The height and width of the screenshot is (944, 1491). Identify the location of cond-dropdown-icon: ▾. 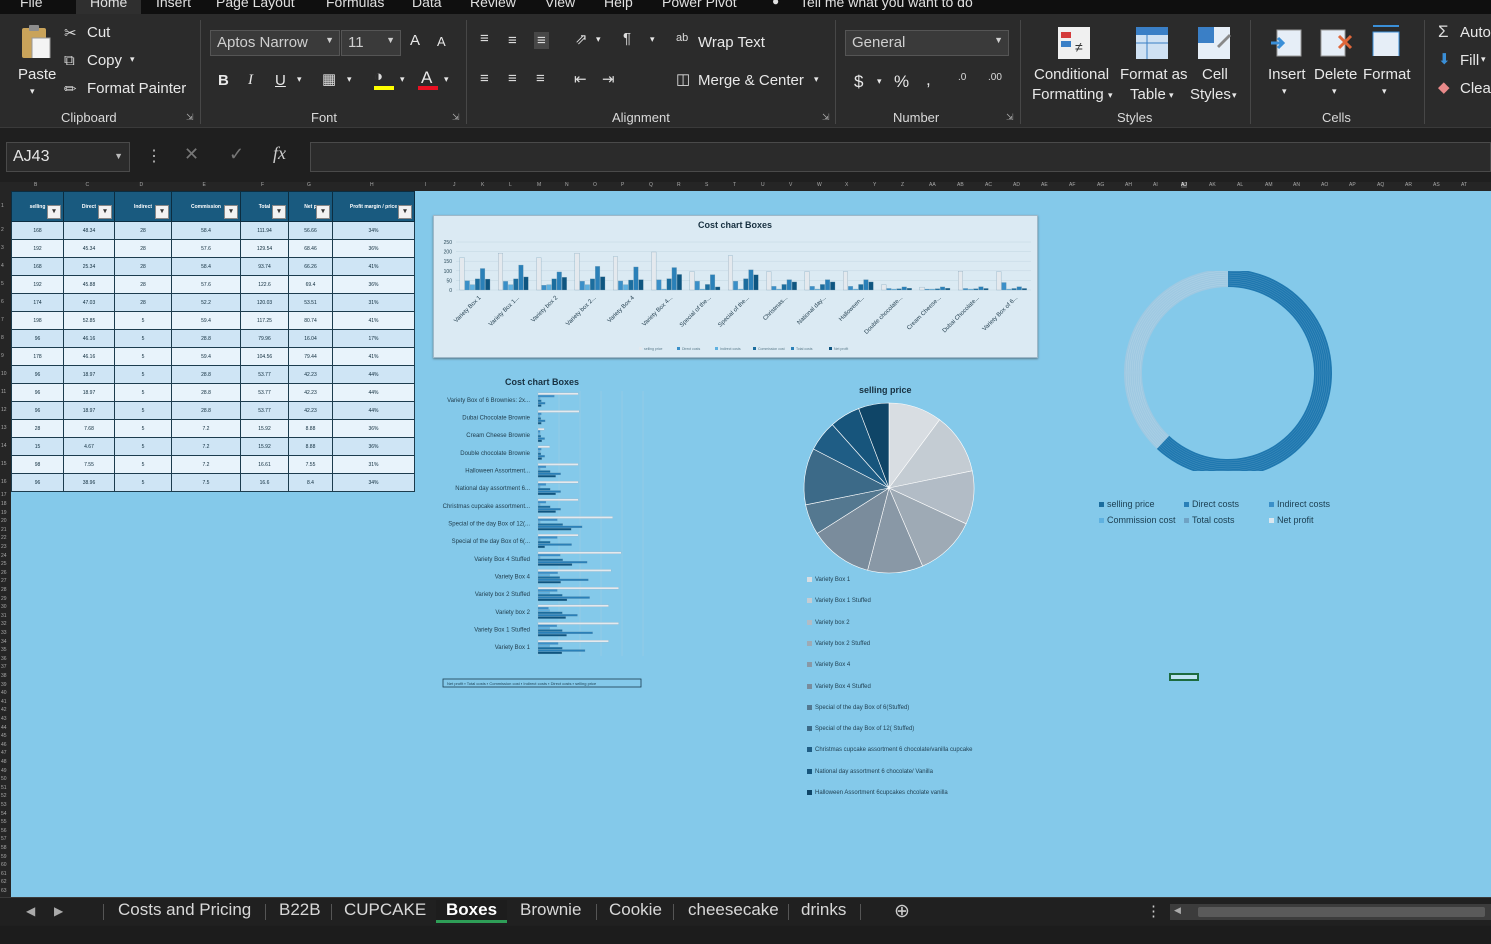
(1110, 95).